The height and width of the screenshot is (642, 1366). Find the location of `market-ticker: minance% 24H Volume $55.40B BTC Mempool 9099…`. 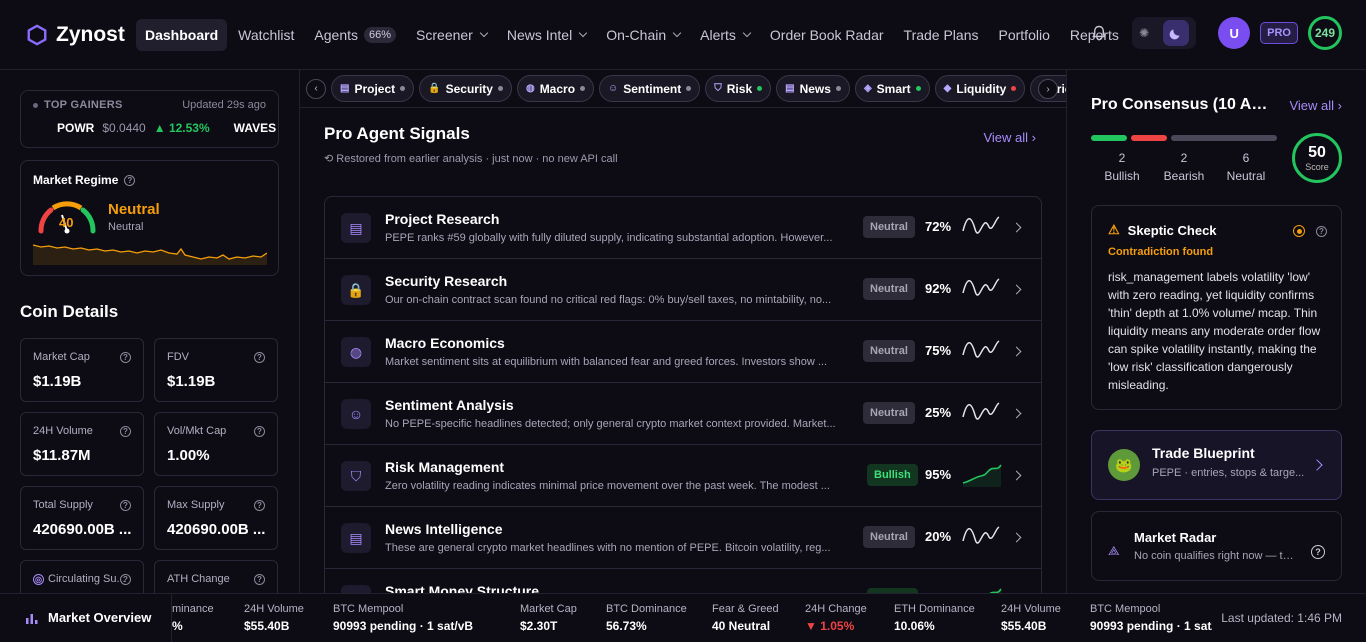

market-ticker: minance% 24H Volume $55.40B BTC Mempool 9099… is located at coordinates (692, 618).